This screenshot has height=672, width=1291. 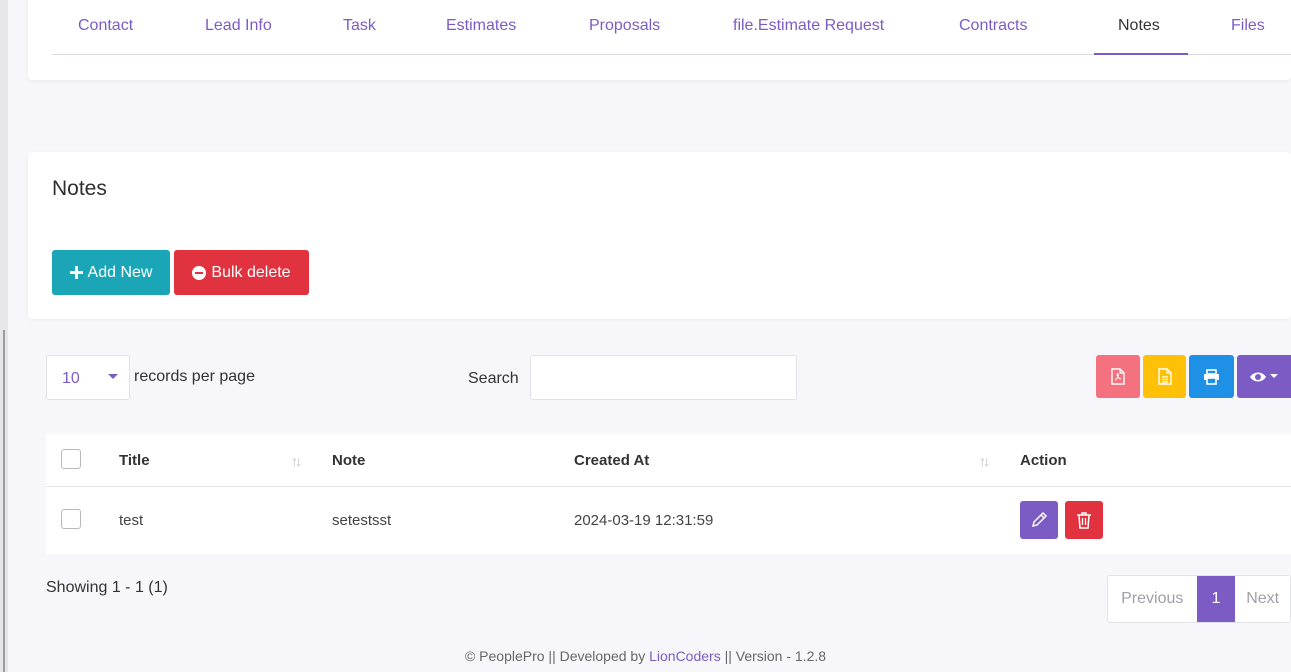 What do you see at coordinates (71, 378) in the screenshot?
I see `records-per-page-value: 10` at bounding box center [71, 378].